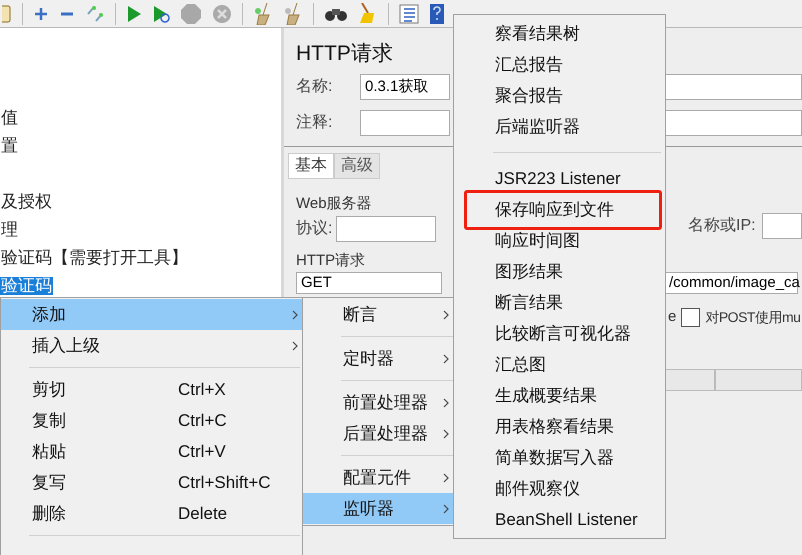  Describe the element at coordinates (378, 402) in the screenshot. I see `menu-item: 前置处理器` at that location.